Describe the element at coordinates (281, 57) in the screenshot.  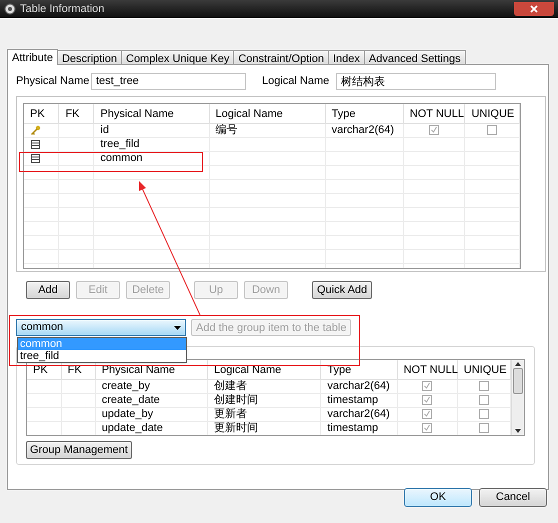
I see `tab: Constraint/Option` at that location.